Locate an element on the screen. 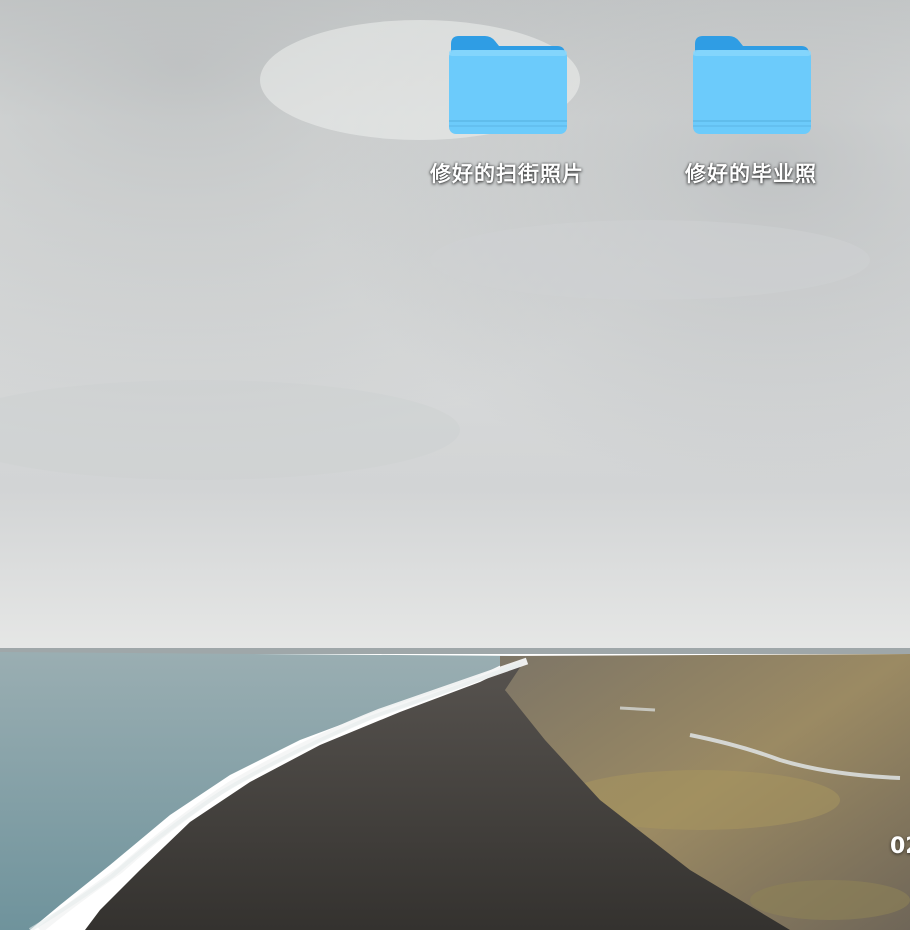 The height and width of the screenshot is (930, 910). desktop-icon-label: 修好的毕业照 is located at coordinates (751, 174).